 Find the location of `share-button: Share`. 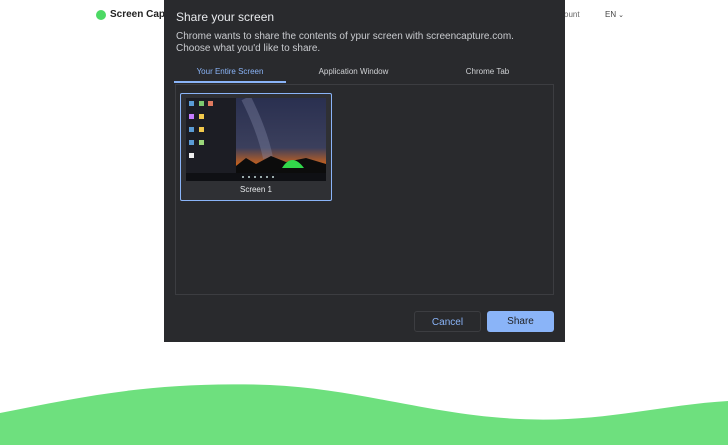

share-button: Share is located at coordinates (520, 321).